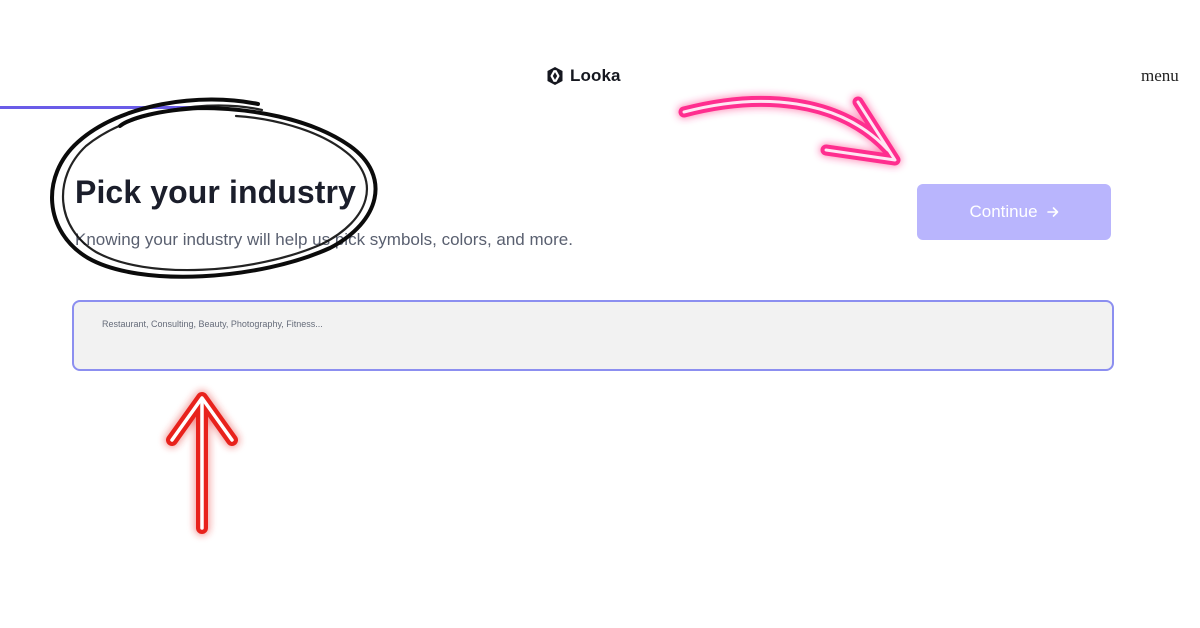 The height and width of the screenshot is (628, 1200). What do you see at coordinates (1160, 76) in the screenshot?
I see `menu-link: menu` at bounding box center [1160, 76].